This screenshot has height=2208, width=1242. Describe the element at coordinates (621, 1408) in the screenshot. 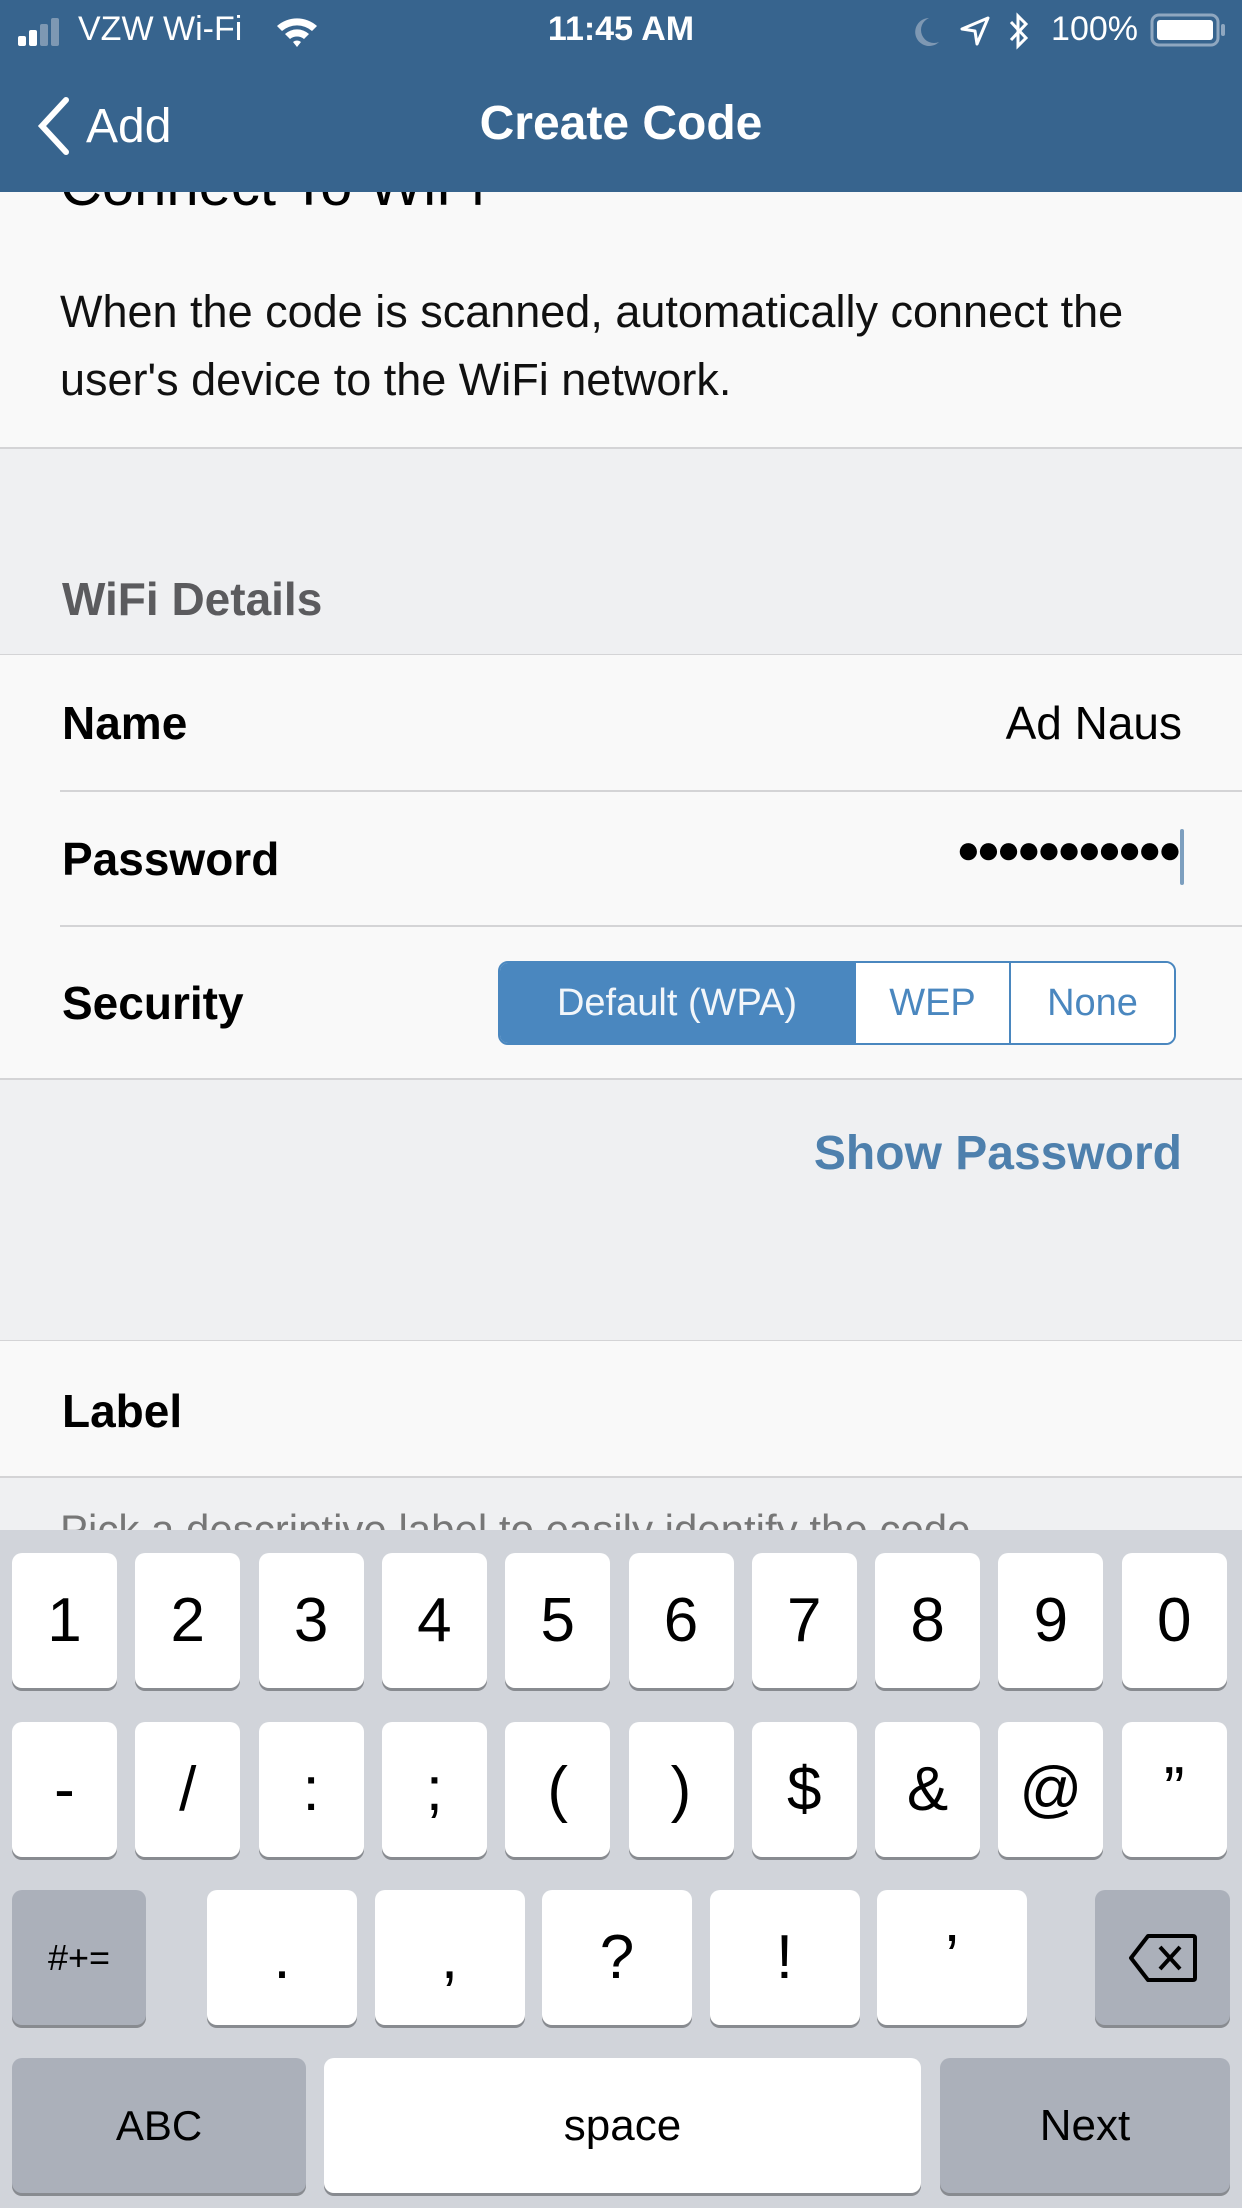

I see `label-card` at that location.